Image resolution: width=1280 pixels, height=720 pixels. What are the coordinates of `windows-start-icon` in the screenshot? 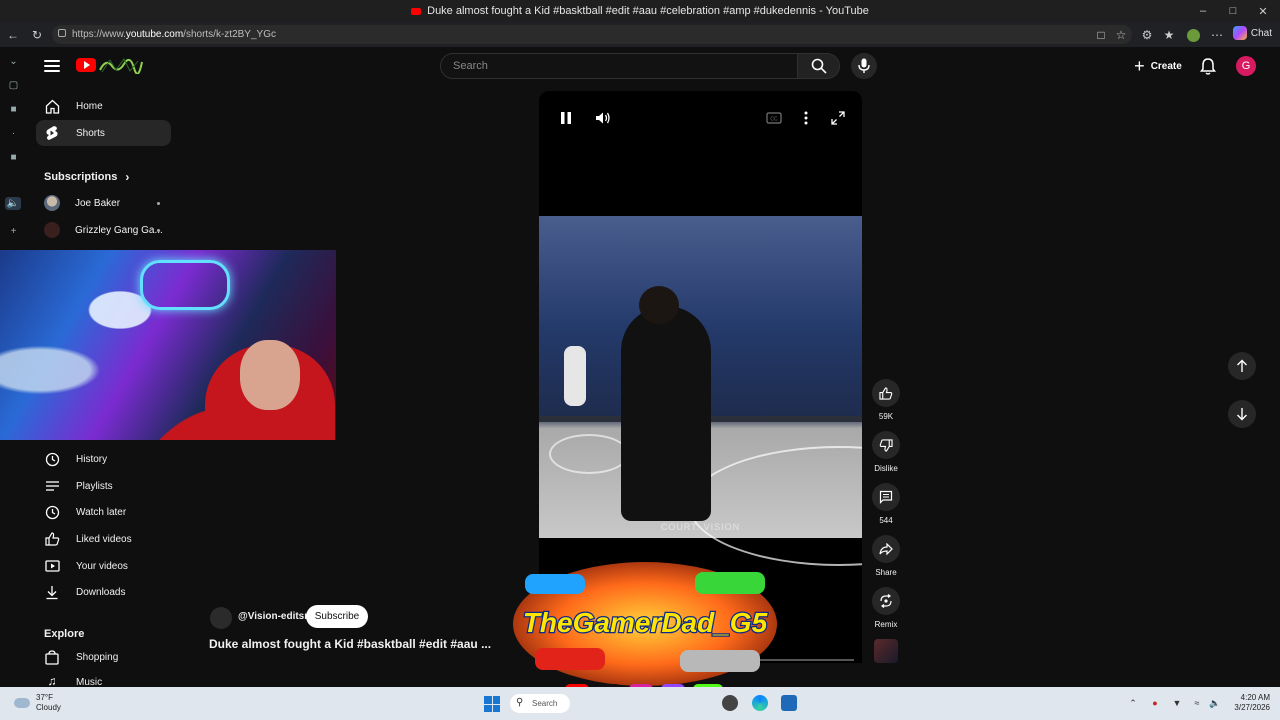 It's located at (492, 704).